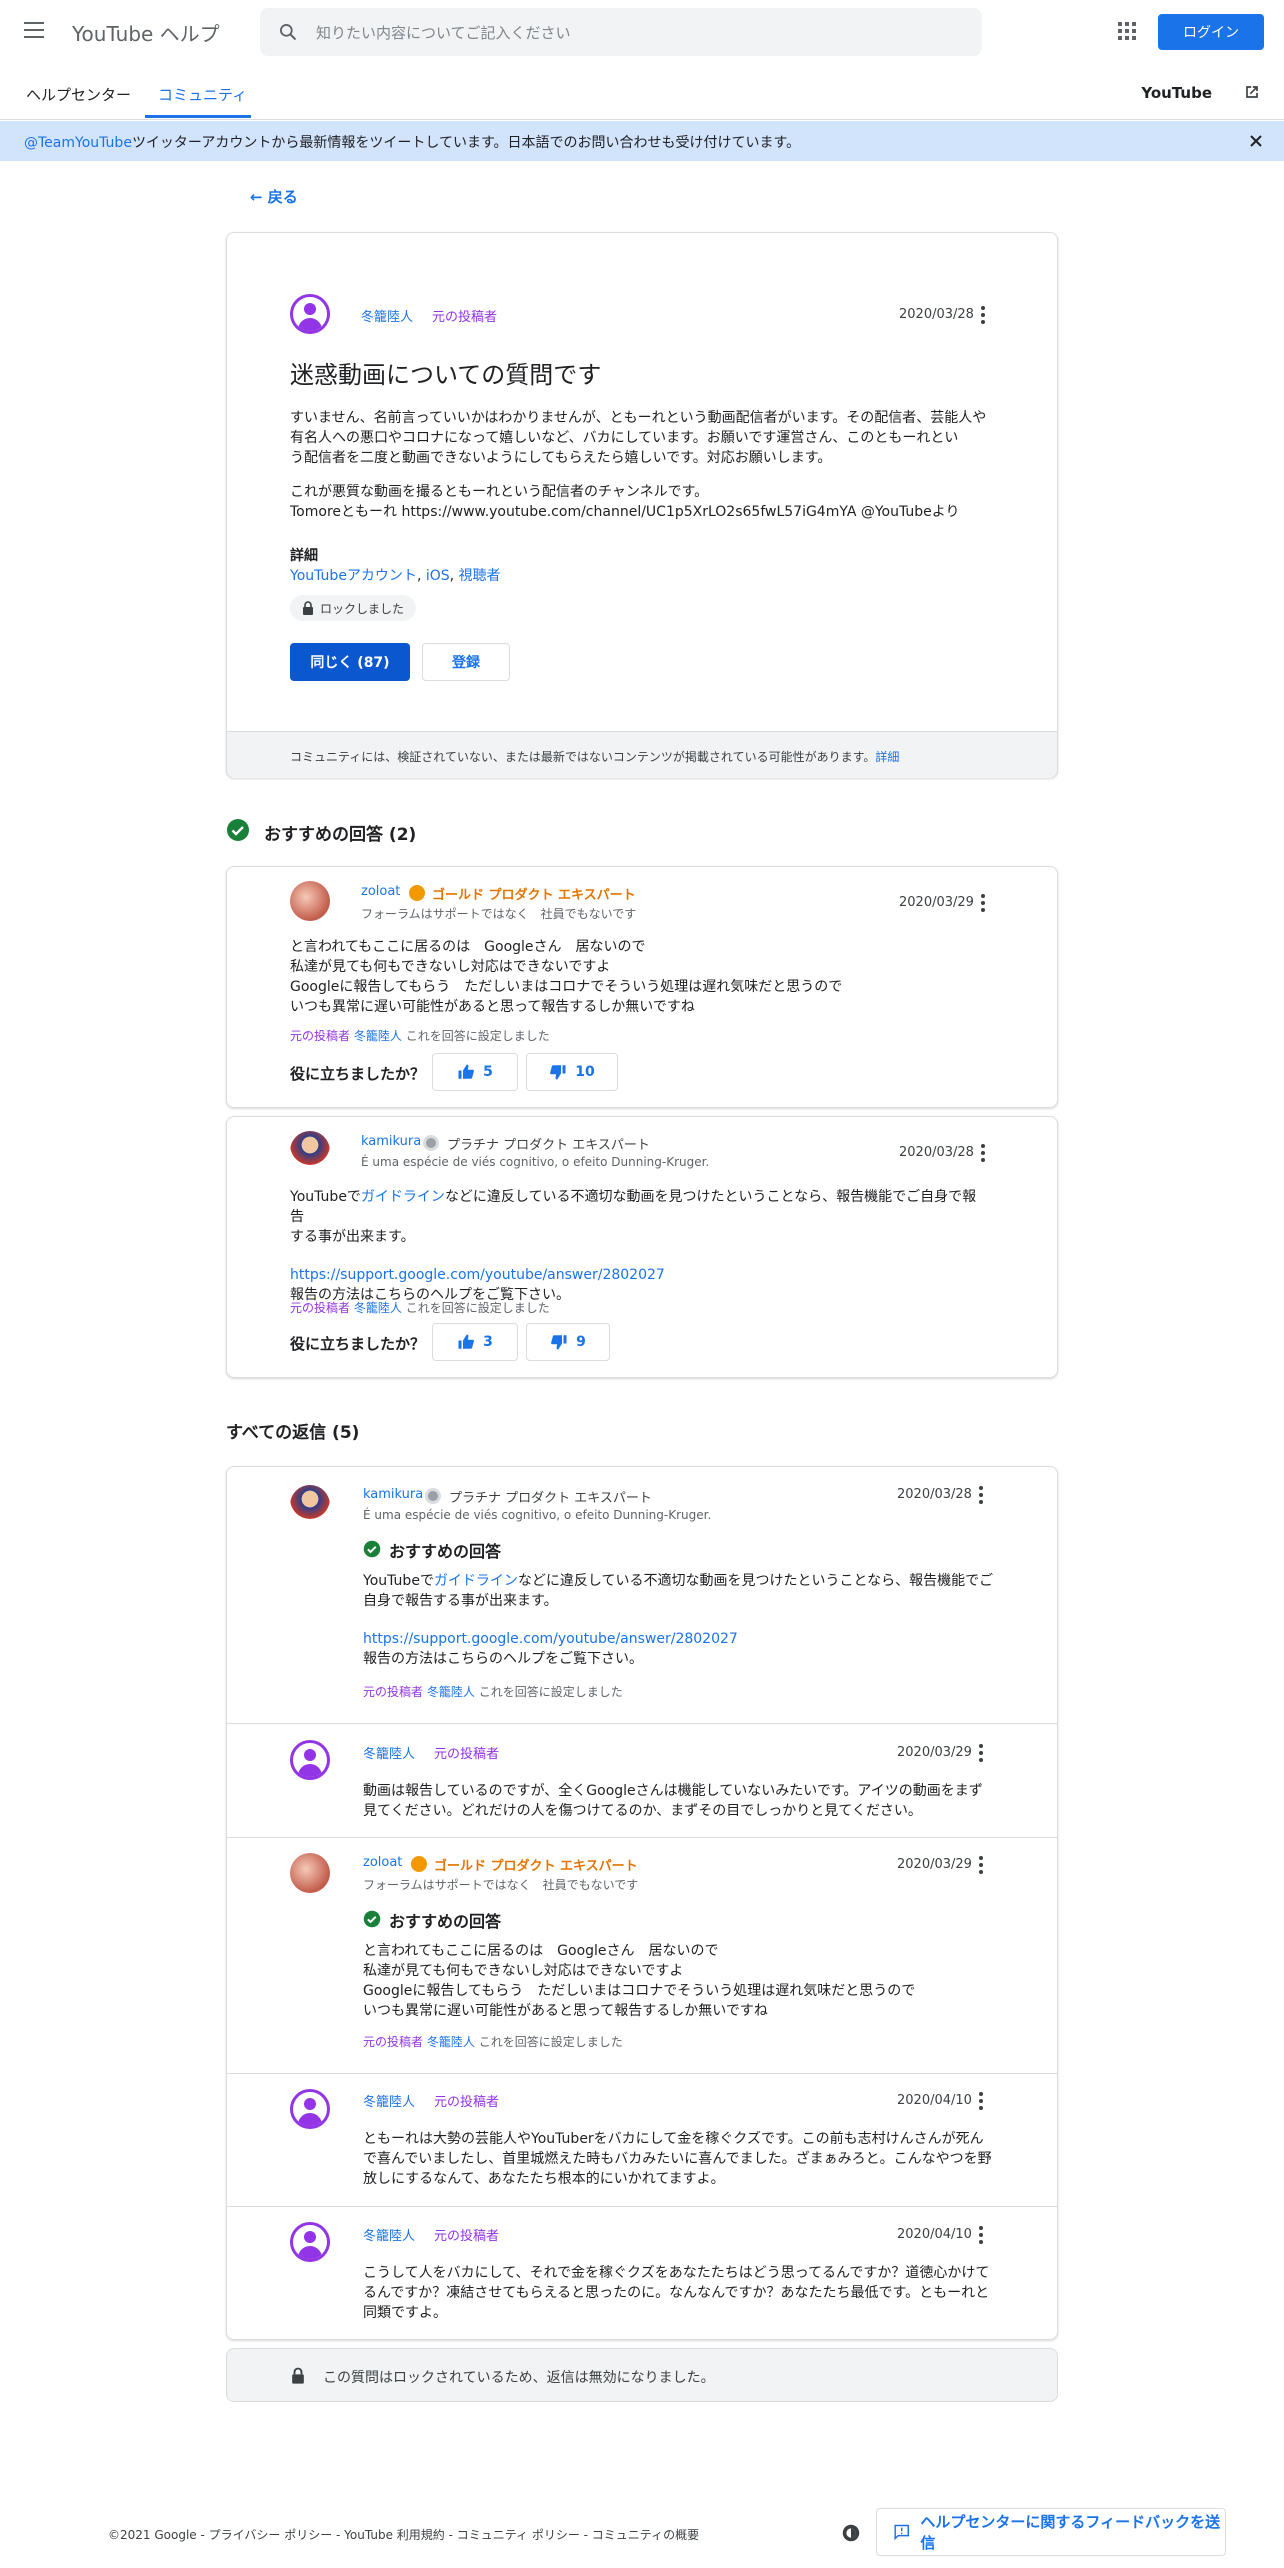 The height and width of the screenshot is (2568, 1284). I want to click on tab-help-center: ヘルプセンター, so click(78, 94).